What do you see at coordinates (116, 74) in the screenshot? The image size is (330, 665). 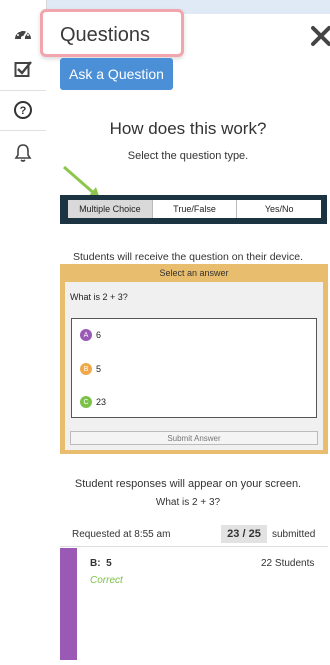 I see `ask-question-button: Ask a Question` at bounding box center [116, 74].